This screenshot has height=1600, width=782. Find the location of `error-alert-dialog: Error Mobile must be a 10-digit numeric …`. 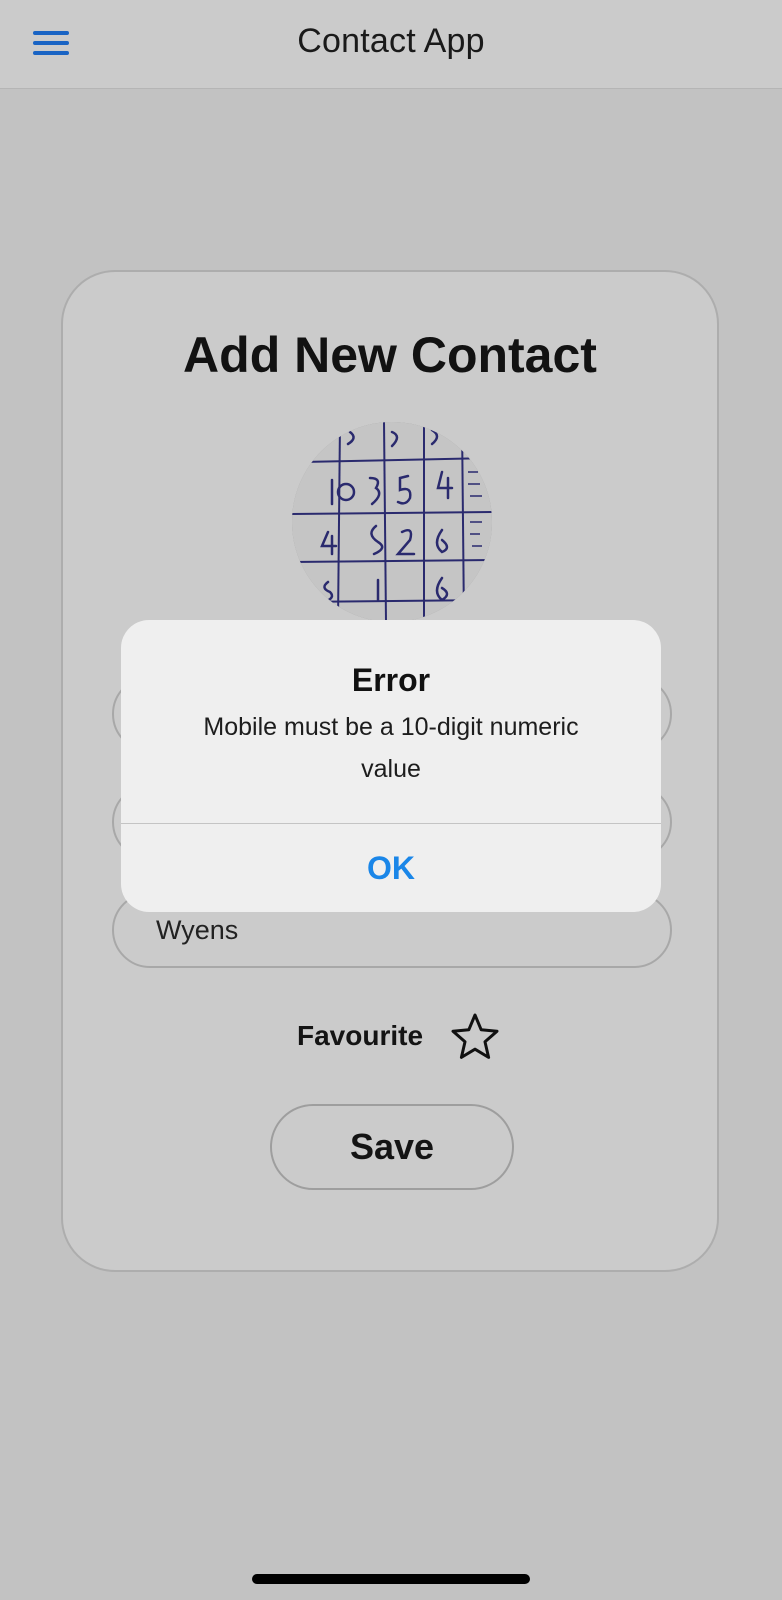

error-alert-dialog: Error Mobile must be a 10-digit numeric … is located at coordinates (391, 766).